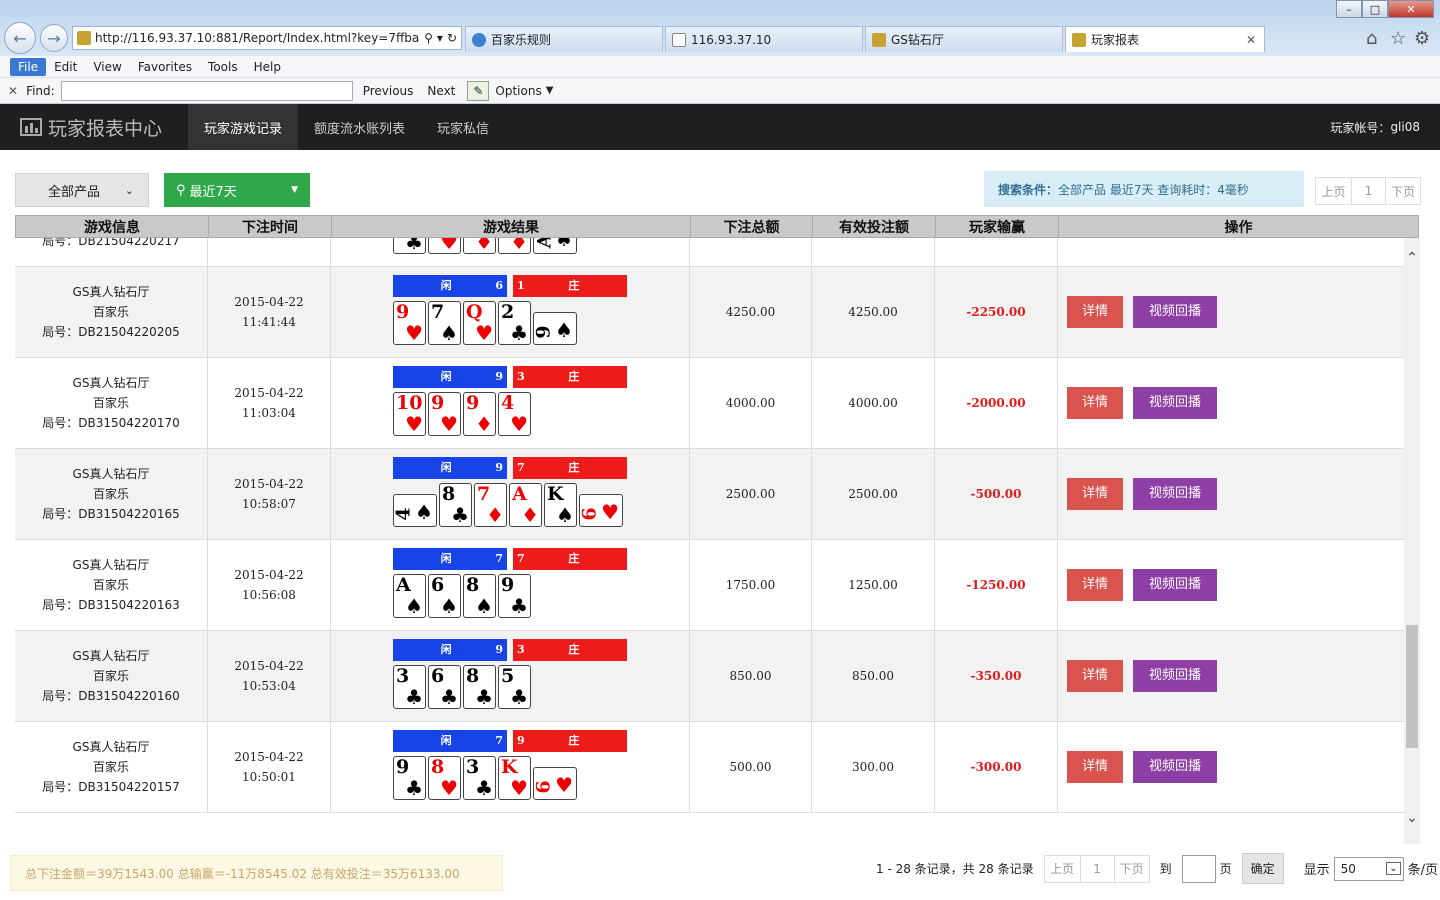 The image size is (1440, 900). What do you see at coordinates (359, 127) in the screenshot?
I see `nav-credit-list: 额度流水账列表` at bounding box center [359, 127].